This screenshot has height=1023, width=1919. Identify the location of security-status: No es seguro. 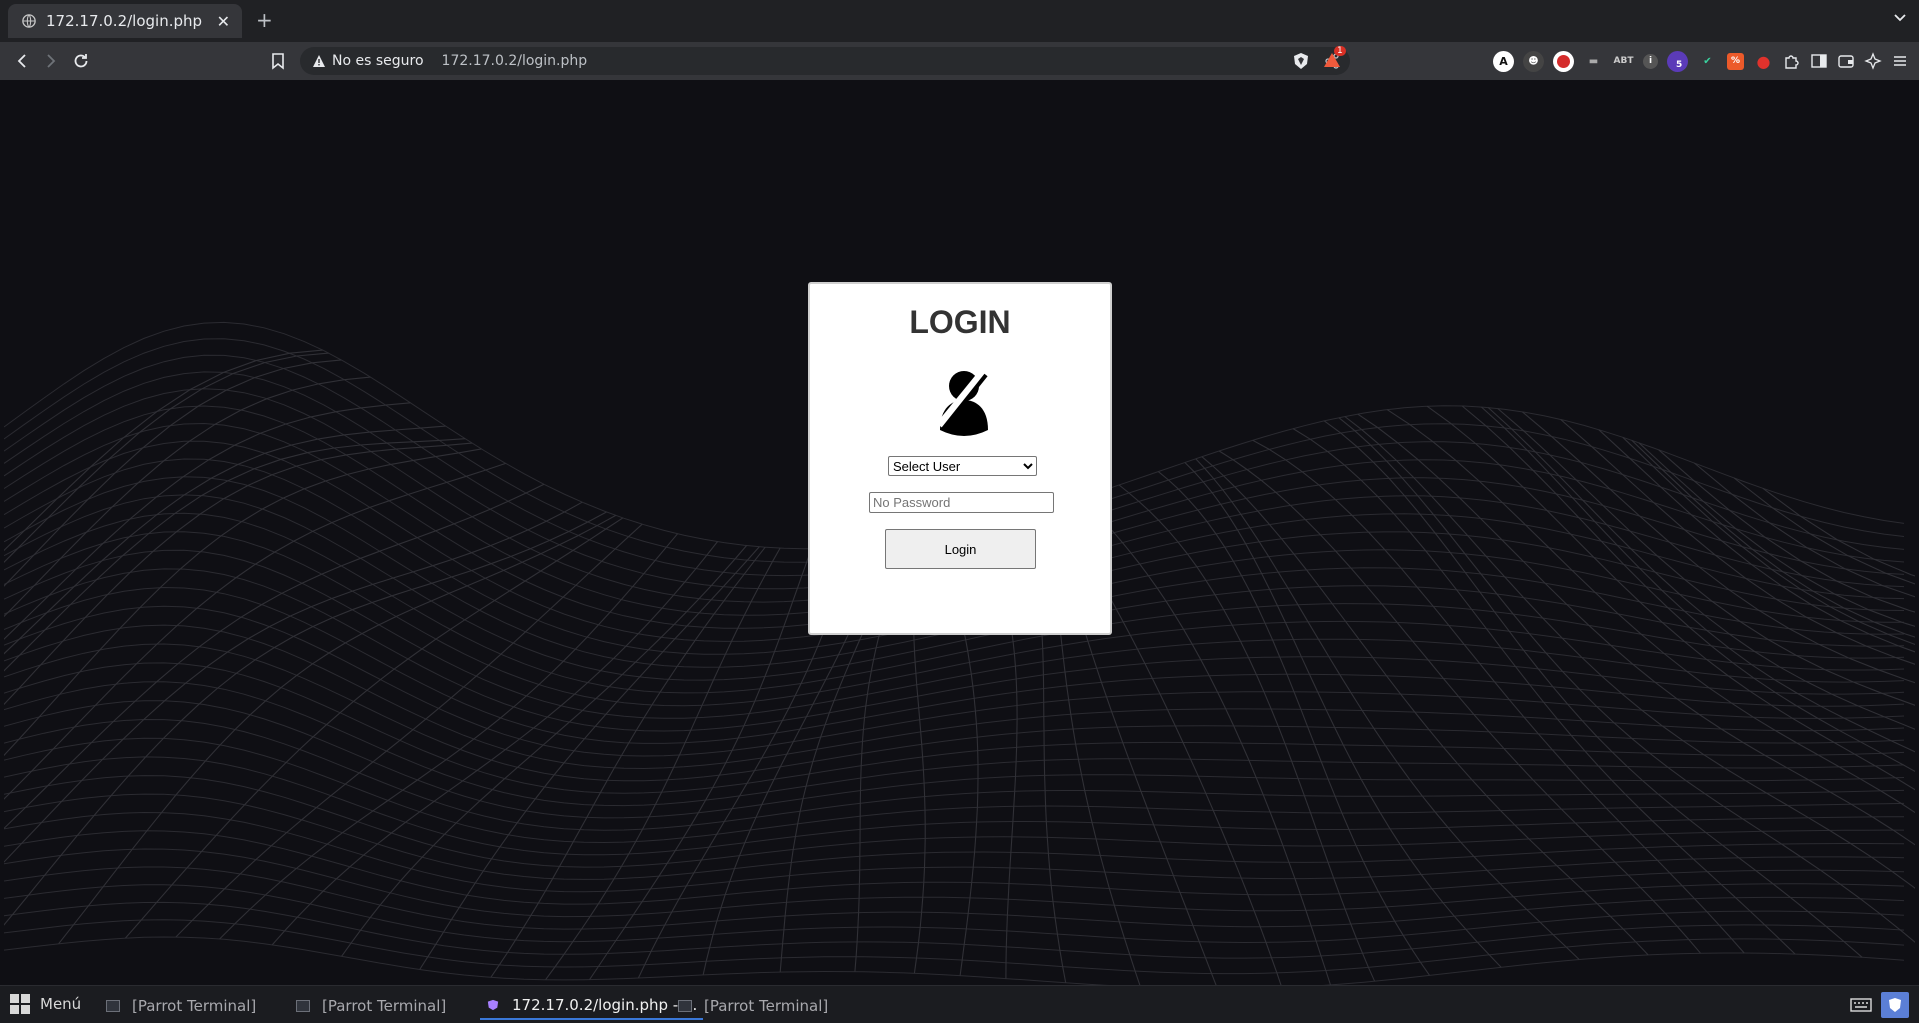
(378, 61).